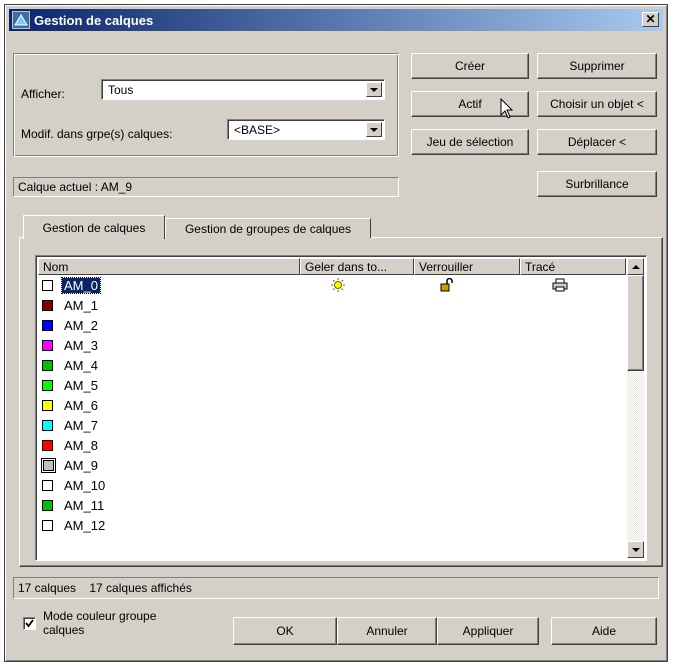 The image size is (674, 668). What do you see at coordinates (331, 325) in the screenshot?
I see `layer-row: AM_2` at bounding box center [331, 325].